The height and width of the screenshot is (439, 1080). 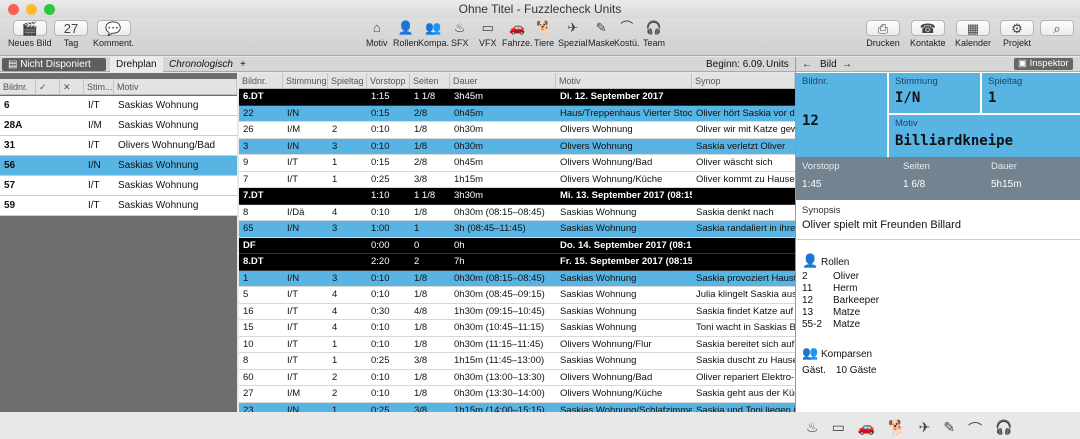 I want to click on table-cell: 2, so click(x=335, y=393).